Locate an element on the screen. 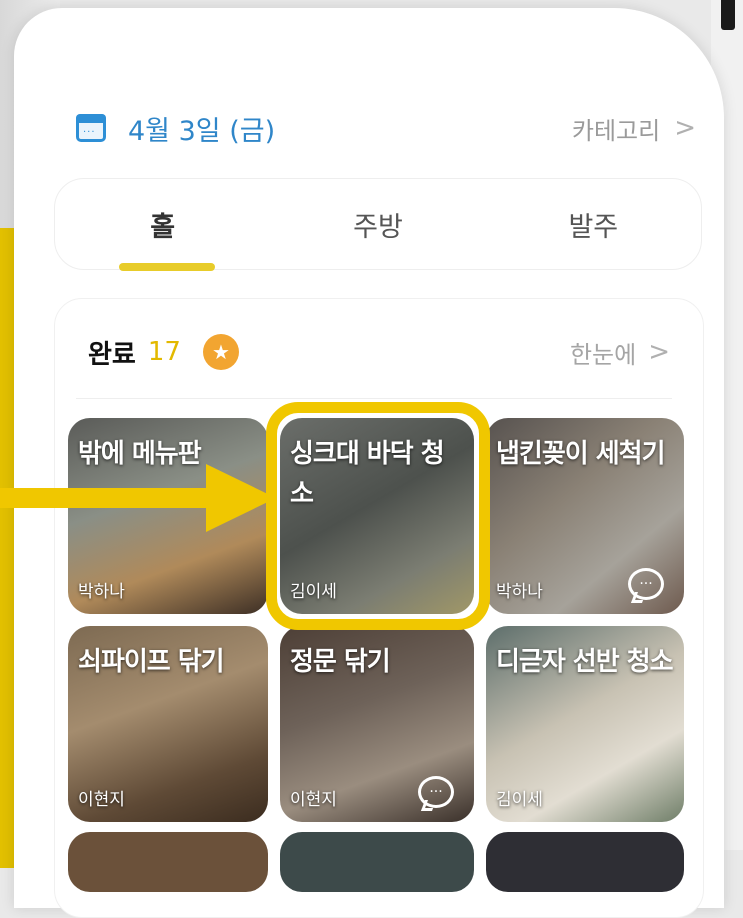 This screenshot has width=743, height=918. completed-header: 완료 17 ★ 한눈에 > is located at coordinates (379, 352).